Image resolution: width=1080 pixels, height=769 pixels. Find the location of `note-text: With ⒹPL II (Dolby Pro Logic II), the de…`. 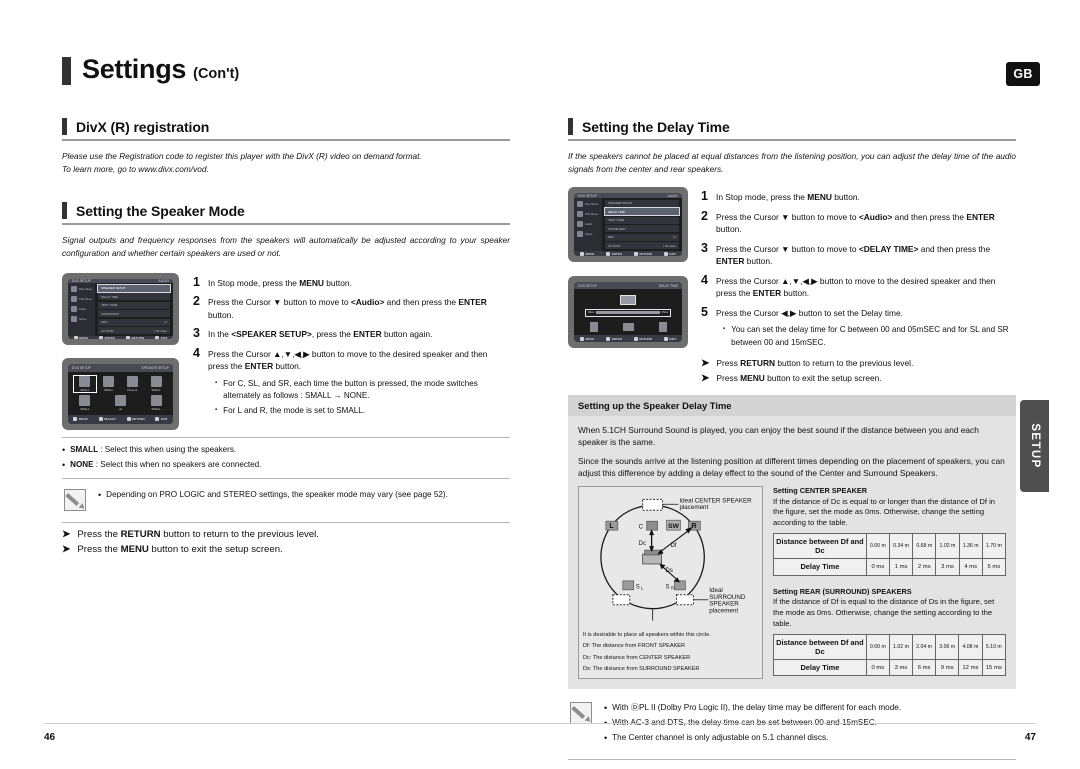

note-text: With ⒹPL II (Dolby Pro Logic II), the de… is located at coordinates (757, 707).